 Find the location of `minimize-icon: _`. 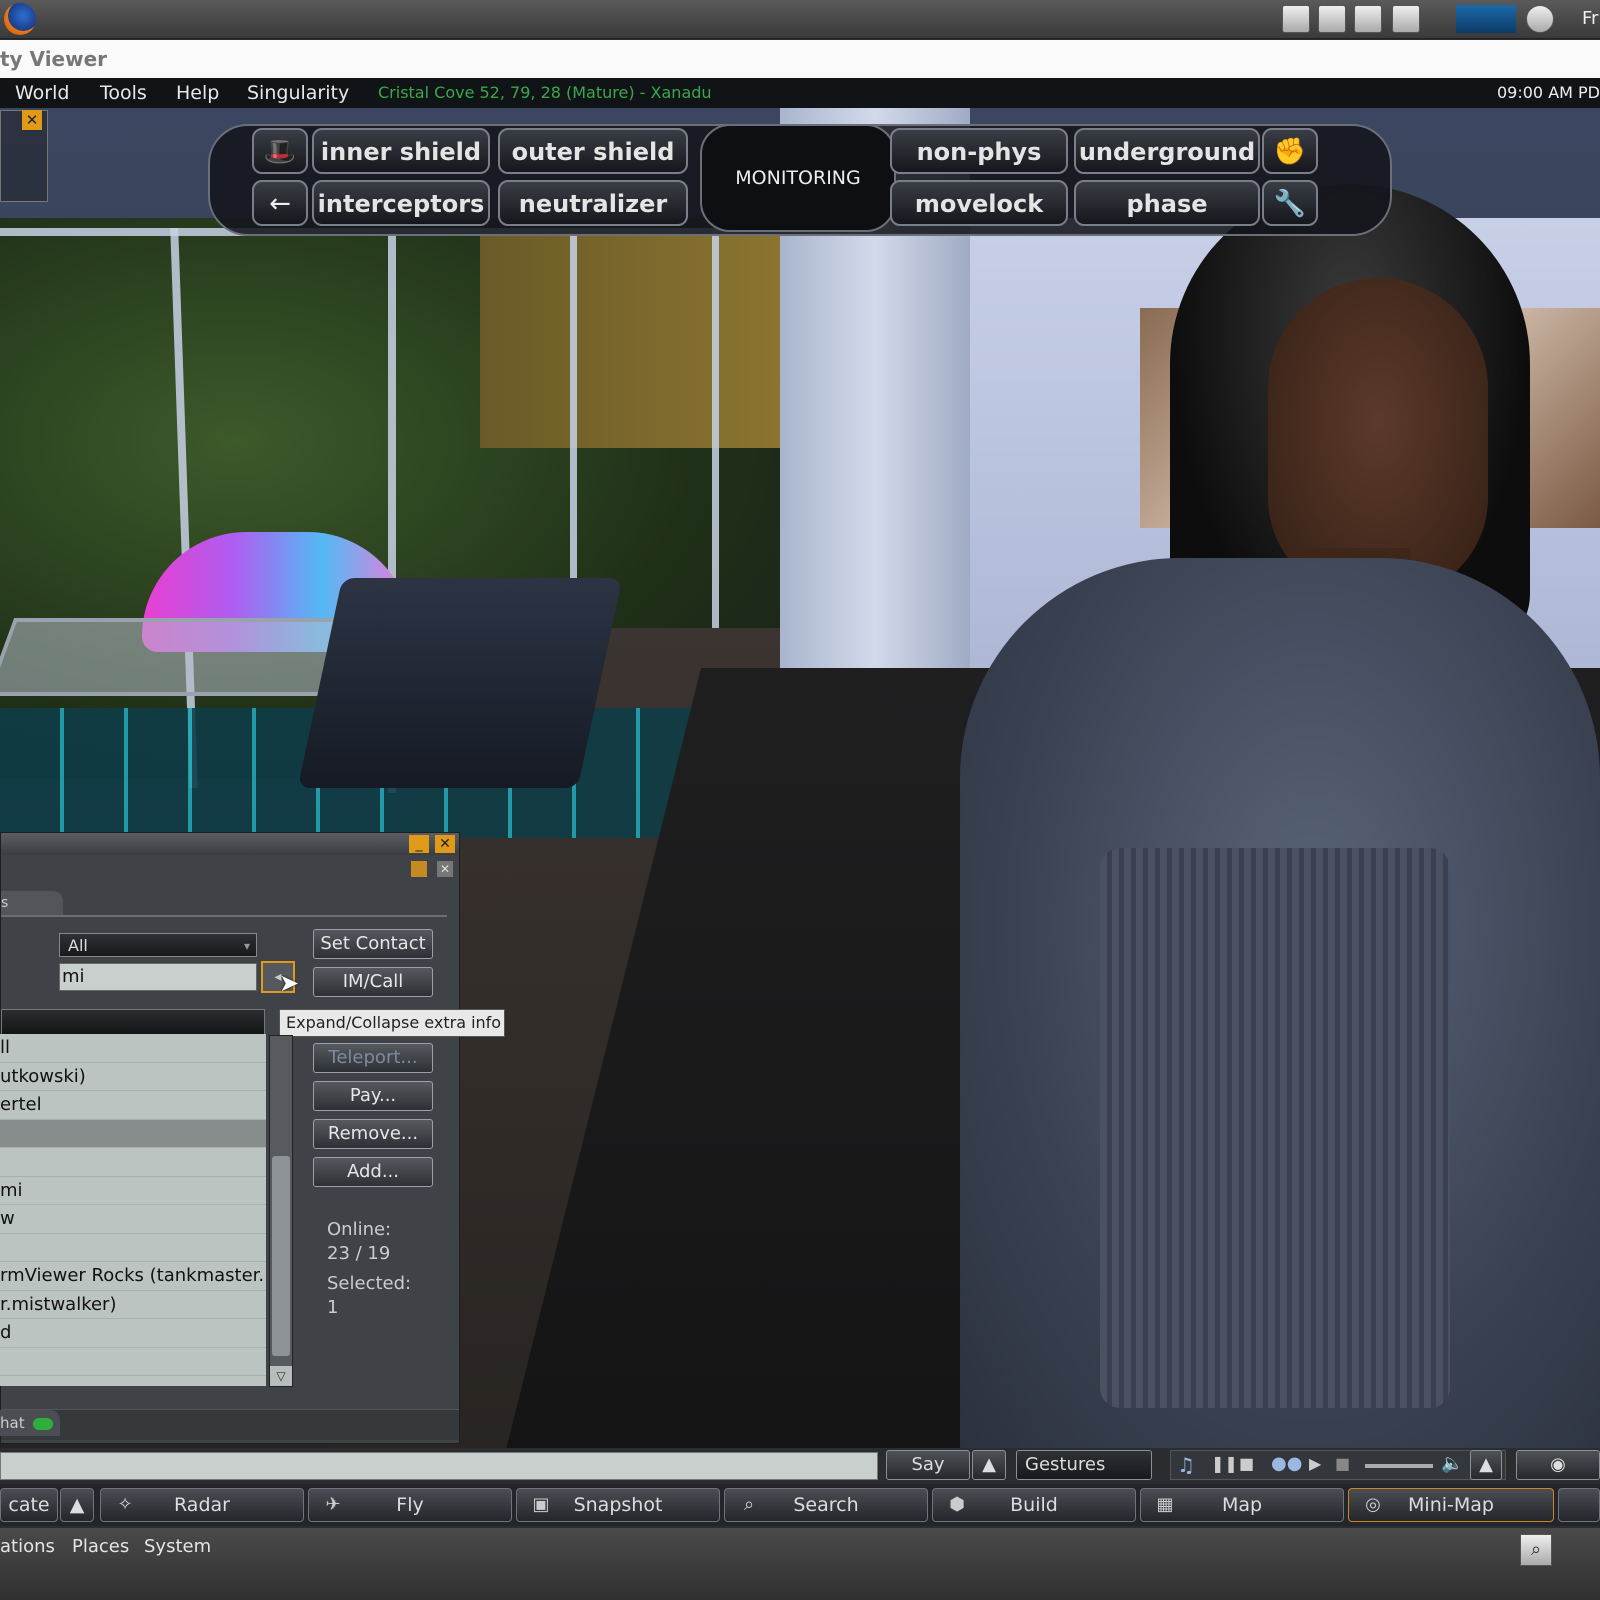

minimize-icon: _ is located at coordinates (419, 844).